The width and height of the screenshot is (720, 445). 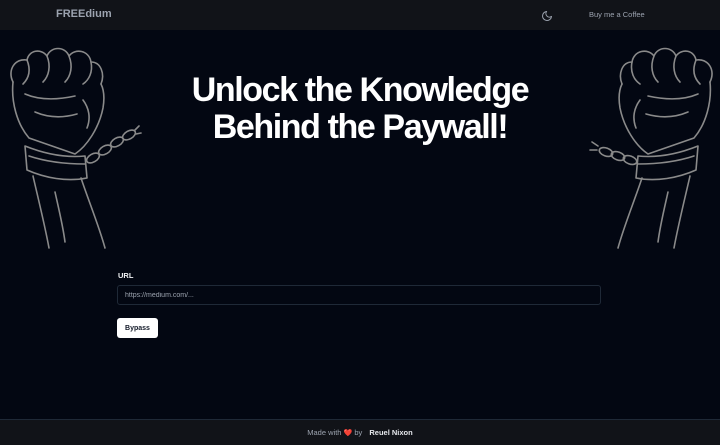 I want to click on heart-icon: ❤️, so click(x=348, y=433).